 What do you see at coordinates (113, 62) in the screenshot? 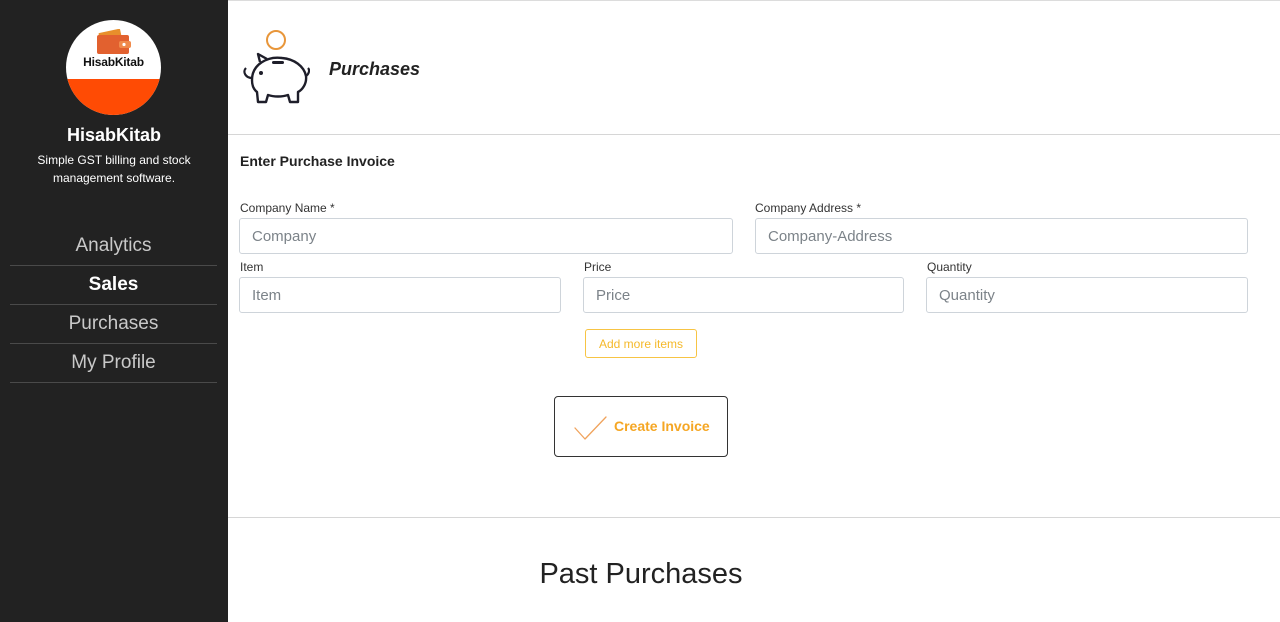
I see `logo-text: HisabKitab` at bounding box center [113, 62].